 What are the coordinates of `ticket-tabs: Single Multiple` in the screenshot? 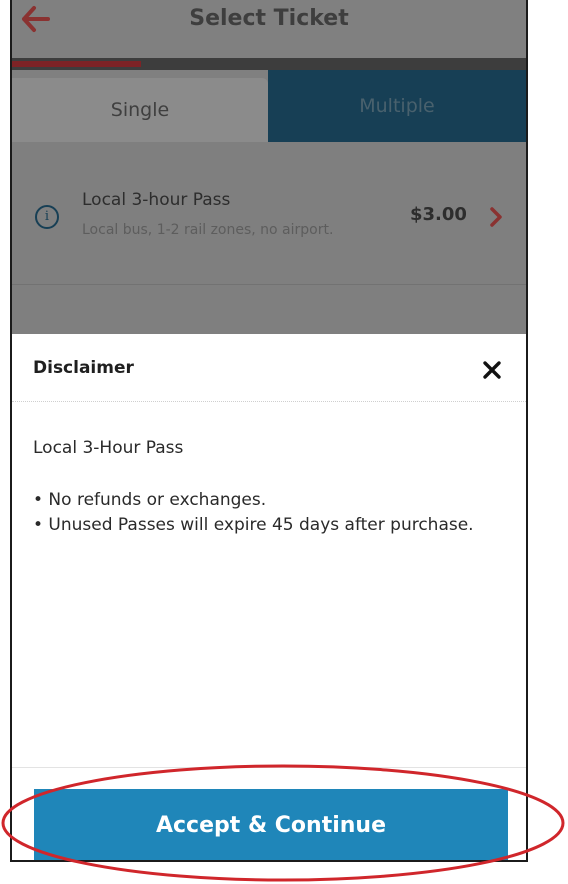 It's located at (269, 106).